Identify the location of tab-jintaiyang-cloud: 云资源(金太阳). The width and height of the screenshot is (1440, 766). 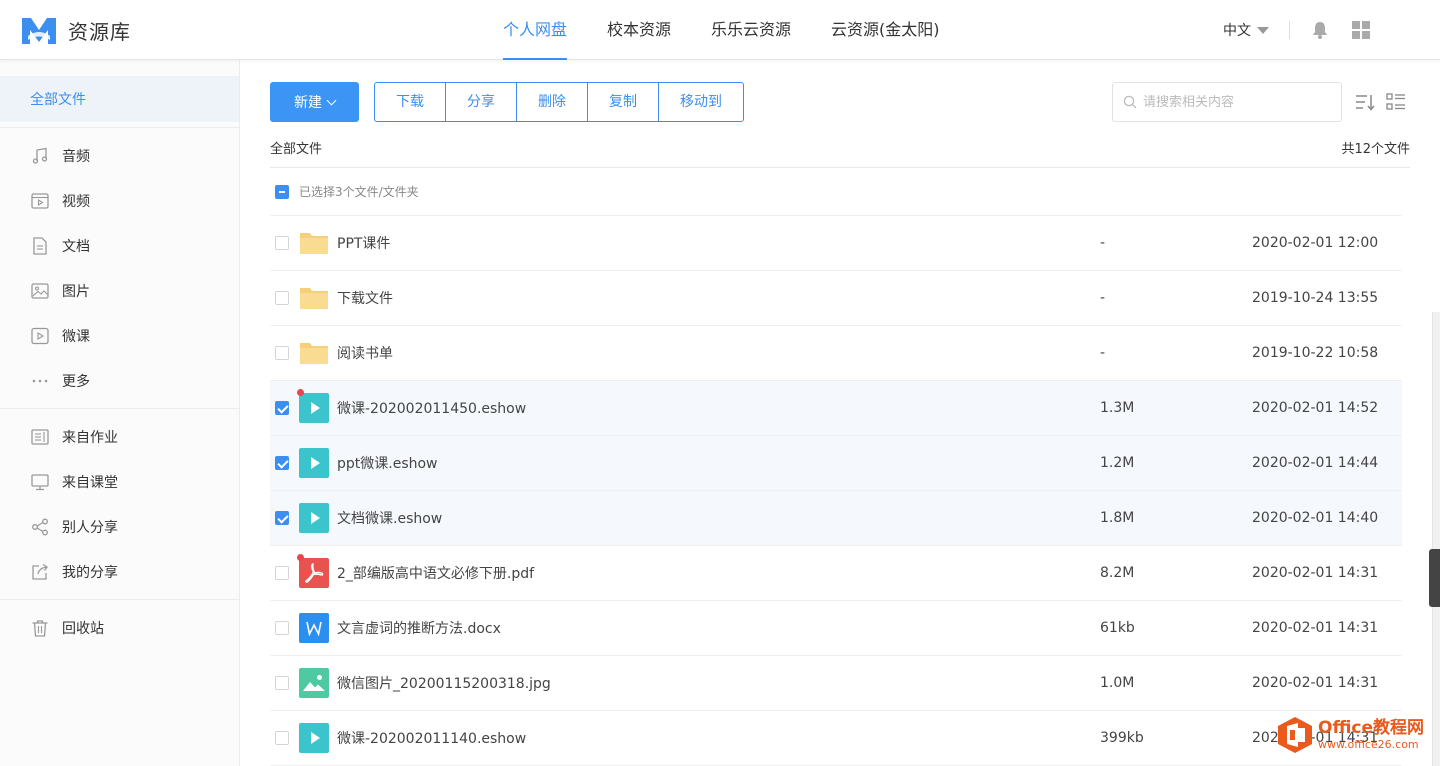
(885, 30).